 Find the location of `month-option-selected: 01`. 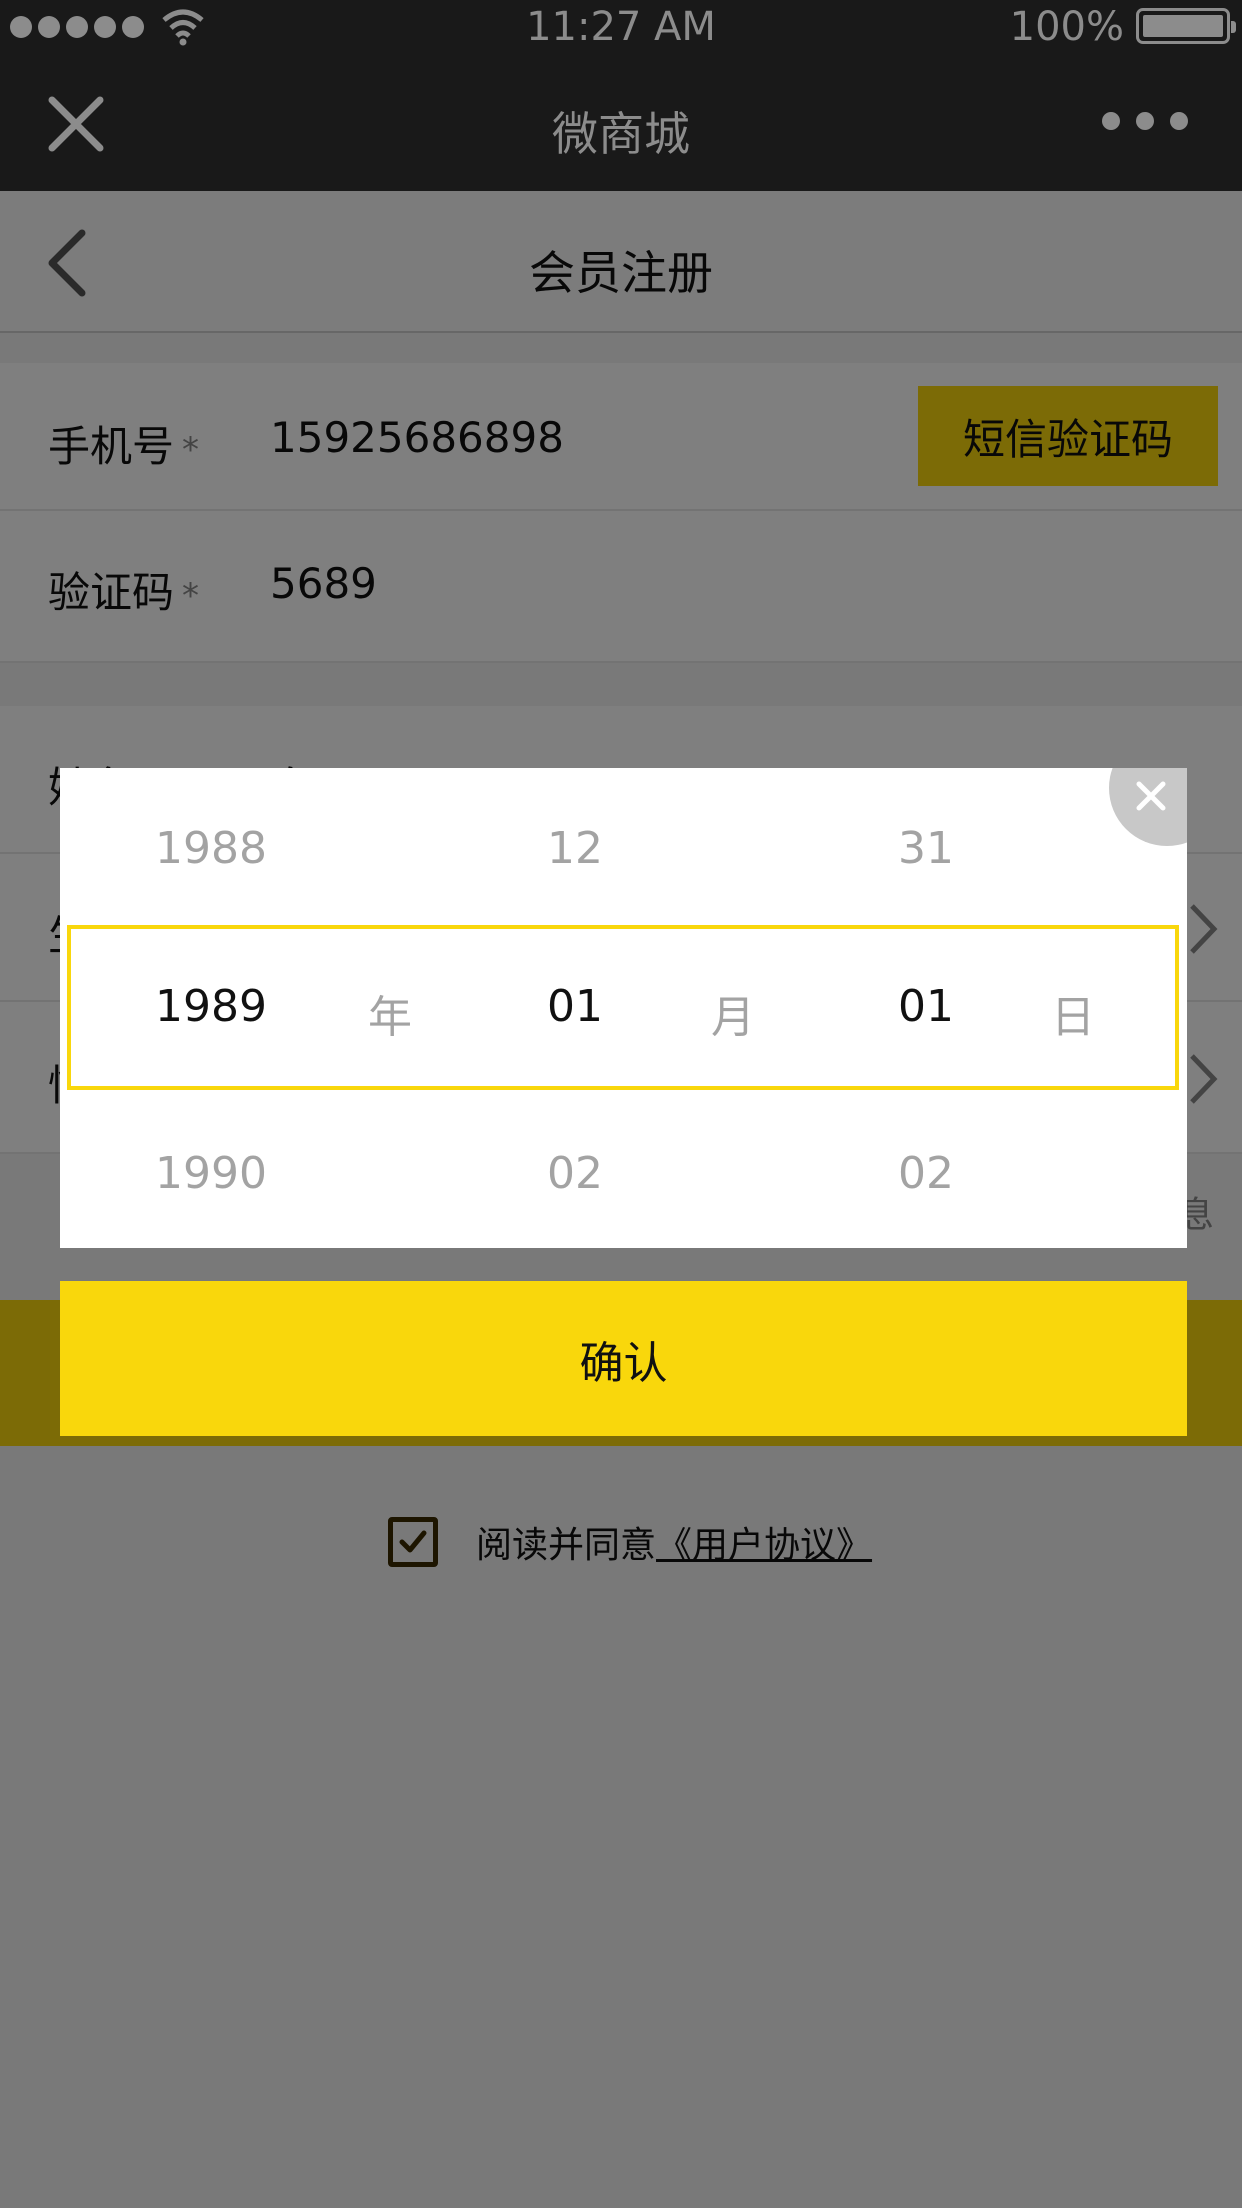

month-option-selected: 01 is located at coordinates (575, 1006).